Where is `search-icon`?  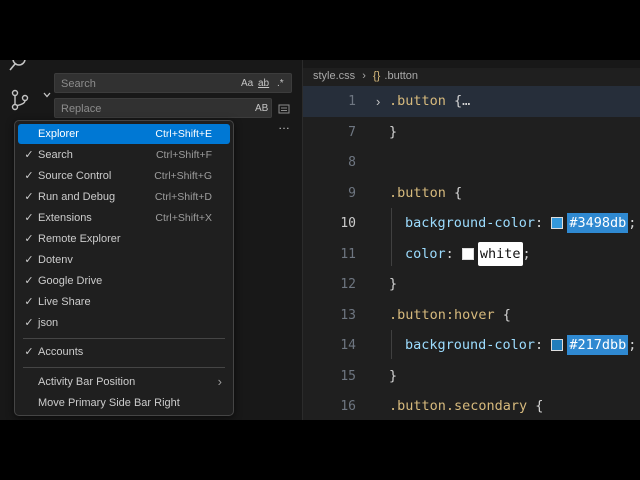
search-icon is located at coordinates (20, 68).